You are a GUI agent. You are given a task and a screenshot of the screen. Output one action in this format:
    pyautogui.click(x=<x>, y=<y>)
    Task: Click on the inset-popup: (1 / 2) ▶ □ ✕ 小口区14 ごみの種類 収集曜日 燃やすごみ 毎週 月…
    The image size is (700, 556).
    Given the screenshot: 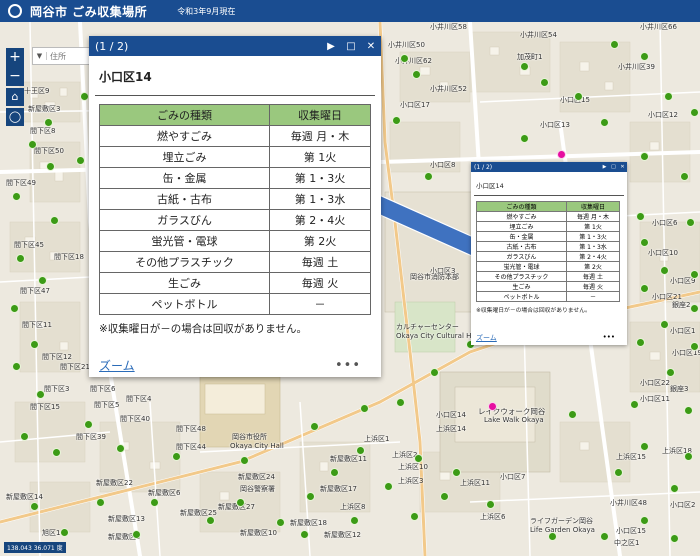 What is the action you would take?
    pyautogui.click(x=549, y=253)
    